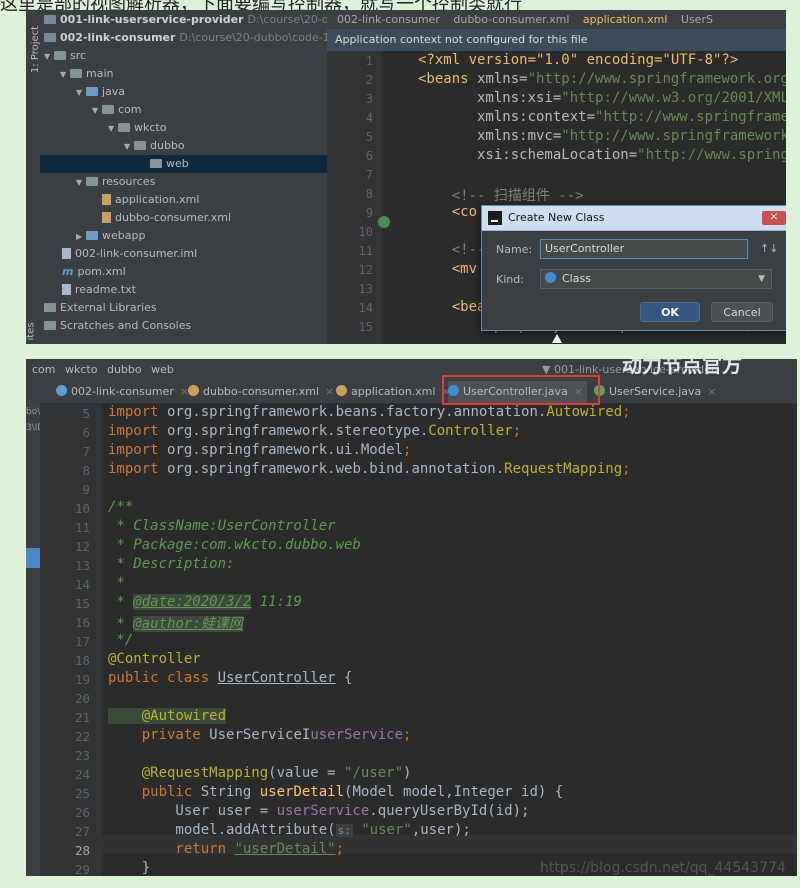 Image resolution: width=800 pixels, height=888 pixels. What do you see at coordinates (528, 155) in the screenshot?
I see `xml-attr: xsi:schemaLocation=` at bounding box center [528, 155].